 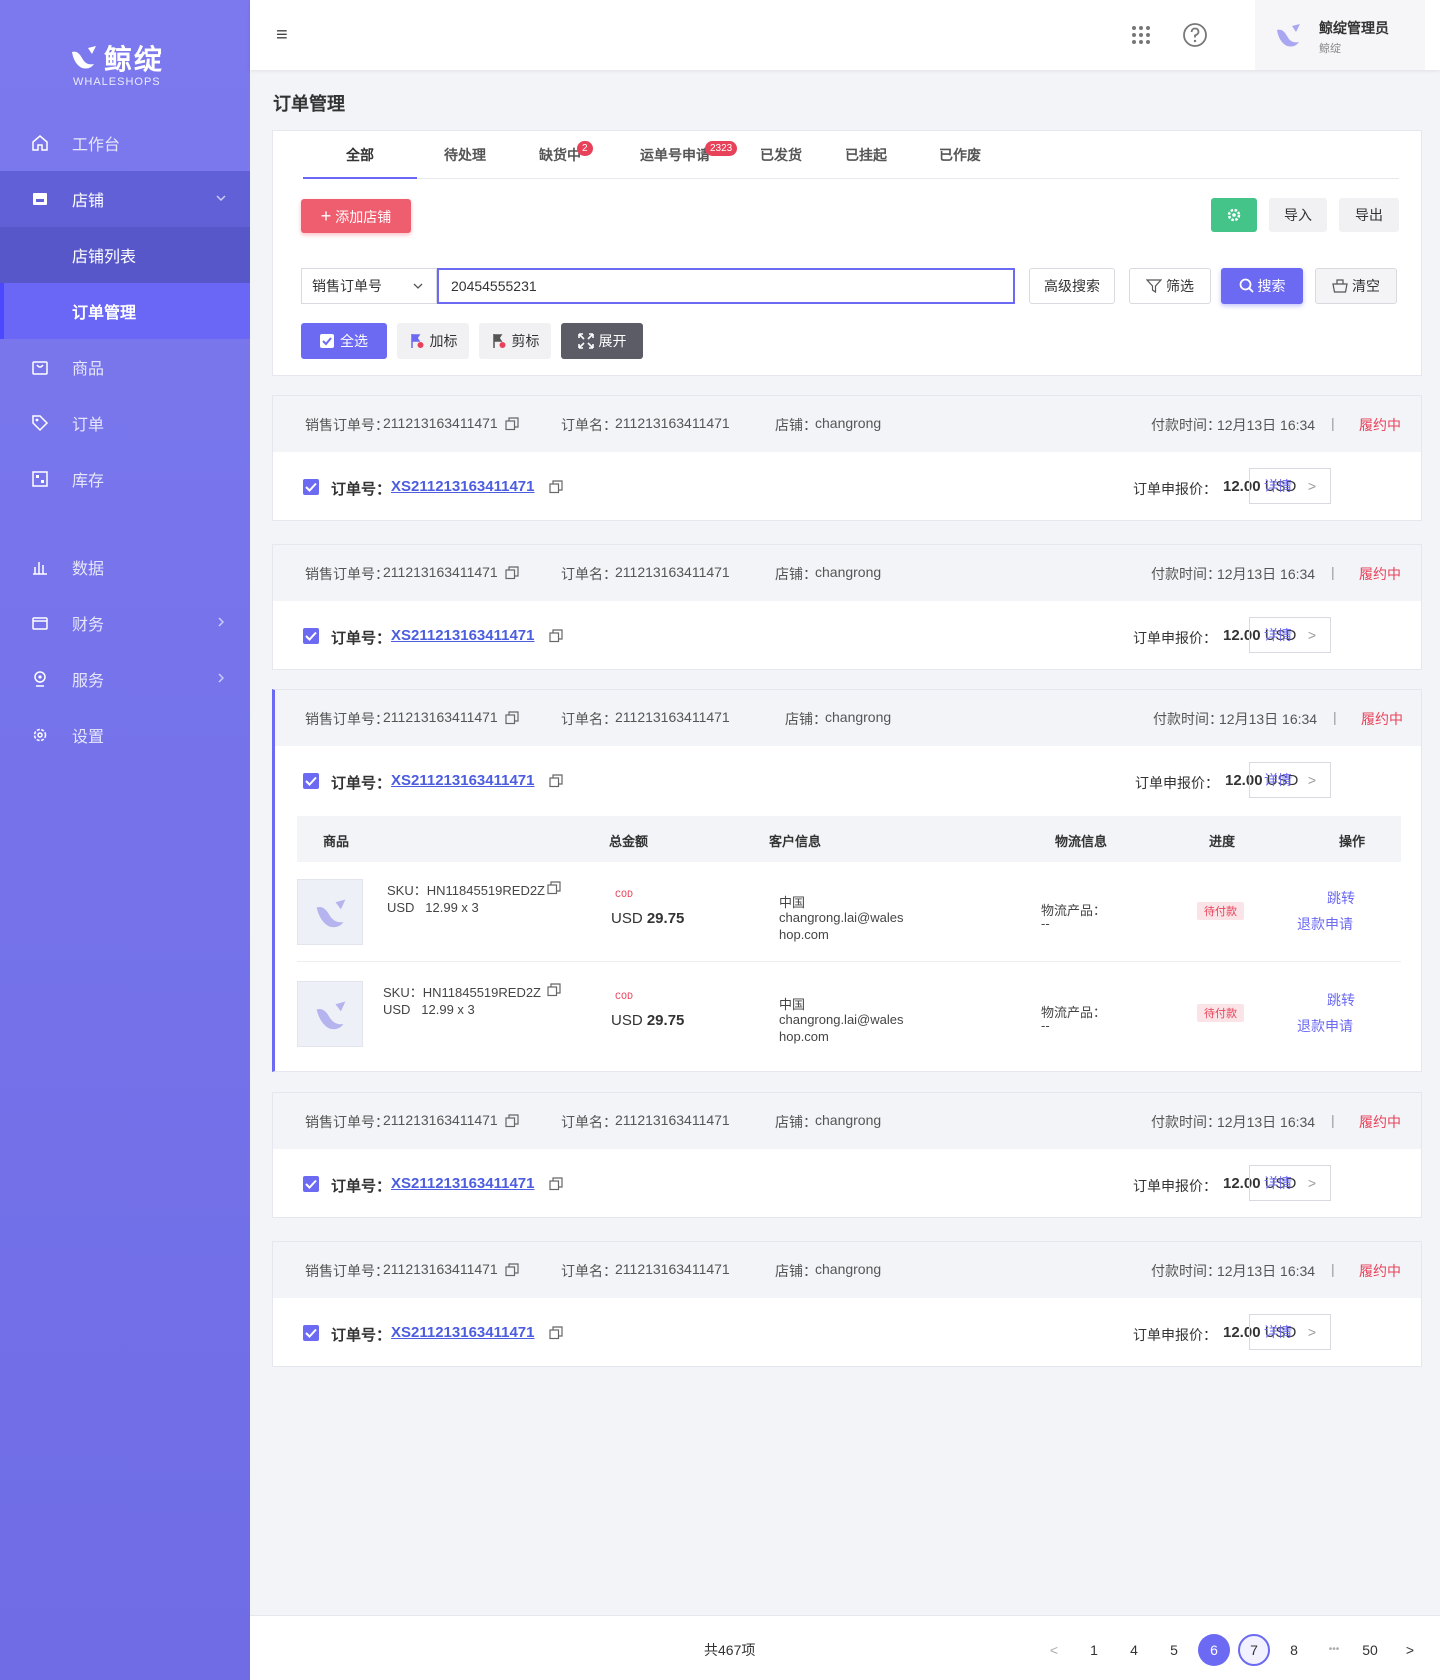 I want to click on next-page-button: >, so click(x=1410, y=1650).